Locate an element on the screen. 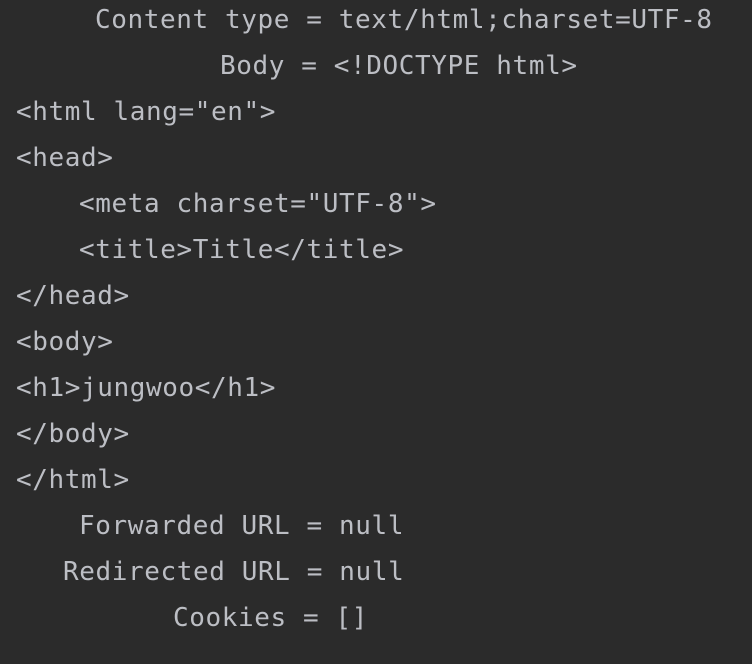 Image resolution: width=752 pixels, height=664 pixels. body-line: Body = <!DOCTYPE html> is located at coordinates (399, 66).